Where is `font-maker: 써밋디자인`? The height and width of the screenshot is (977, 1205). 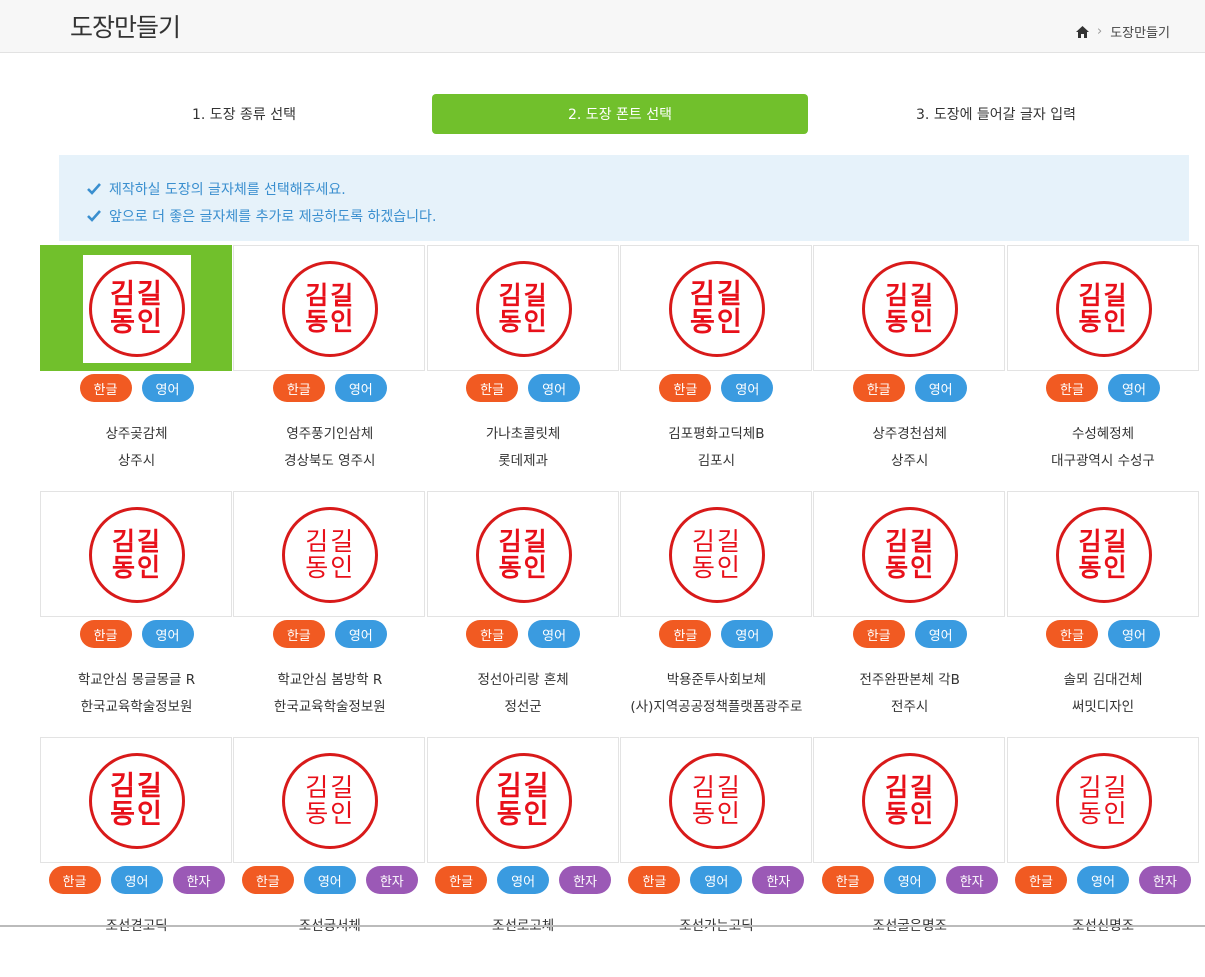
font-maker: 써밋디자인 is located at coordinates (1103, 707).